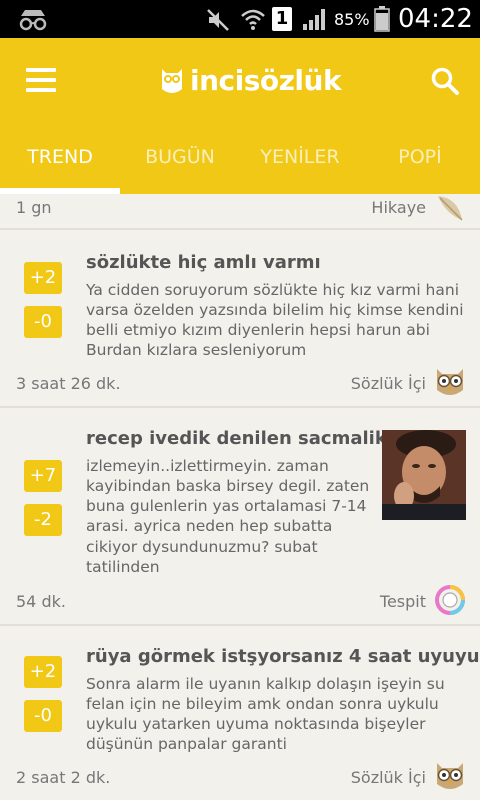 The width and height of the screenshot is (480, 800). I want to click on signal-icon, so click(314, 19).